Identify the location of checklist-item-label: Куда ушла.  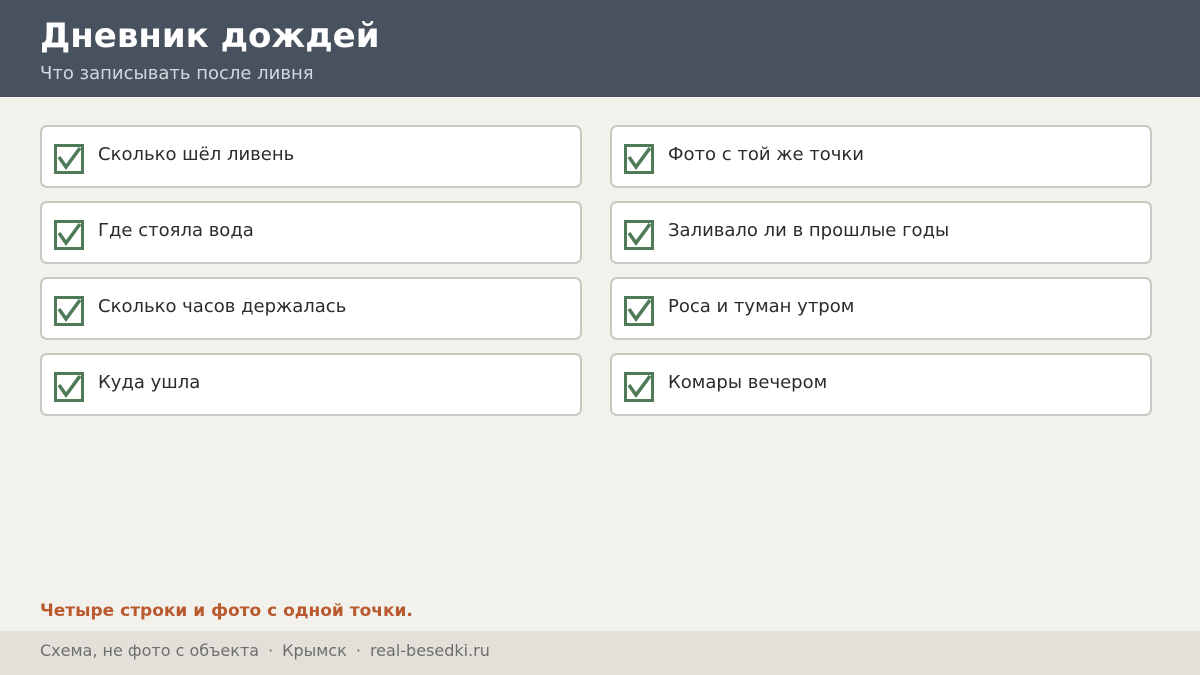
(149, 382).